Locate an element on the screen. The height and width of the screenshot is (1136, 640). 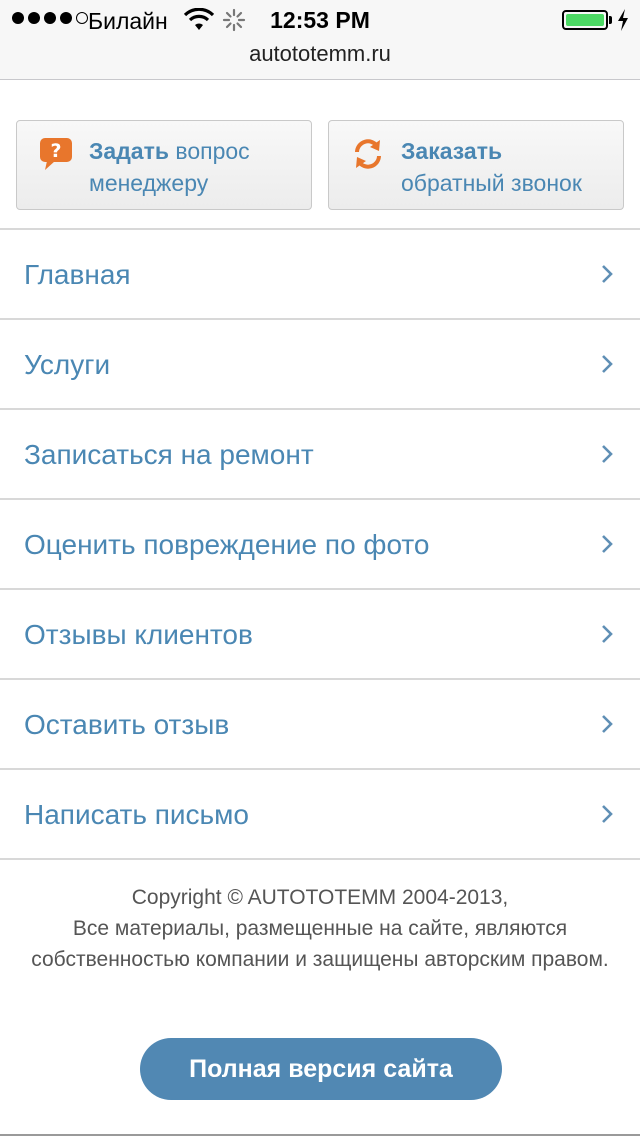
status-bar: Билайн 12:53 PM is located at coordinates (320, 20).